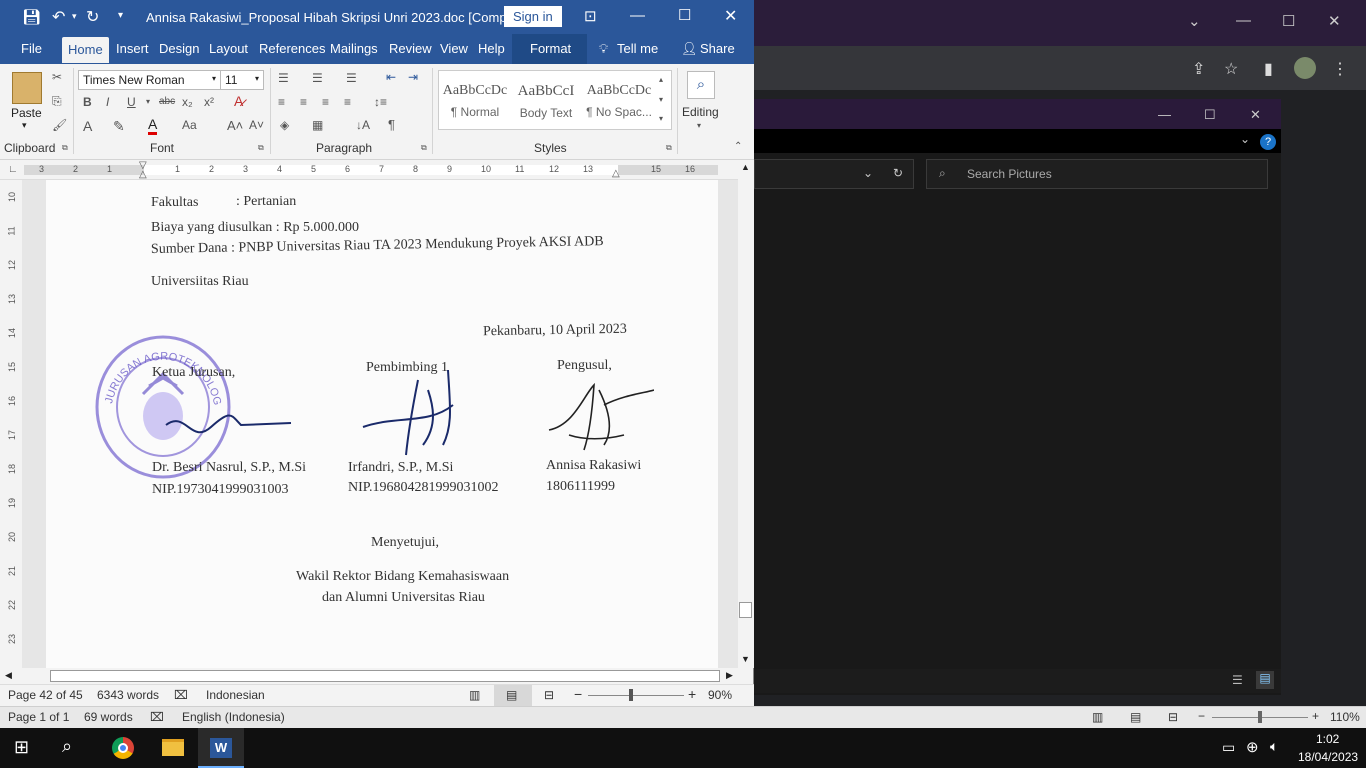  I want to click on numbering-icon: ☰, so click(317, 78).